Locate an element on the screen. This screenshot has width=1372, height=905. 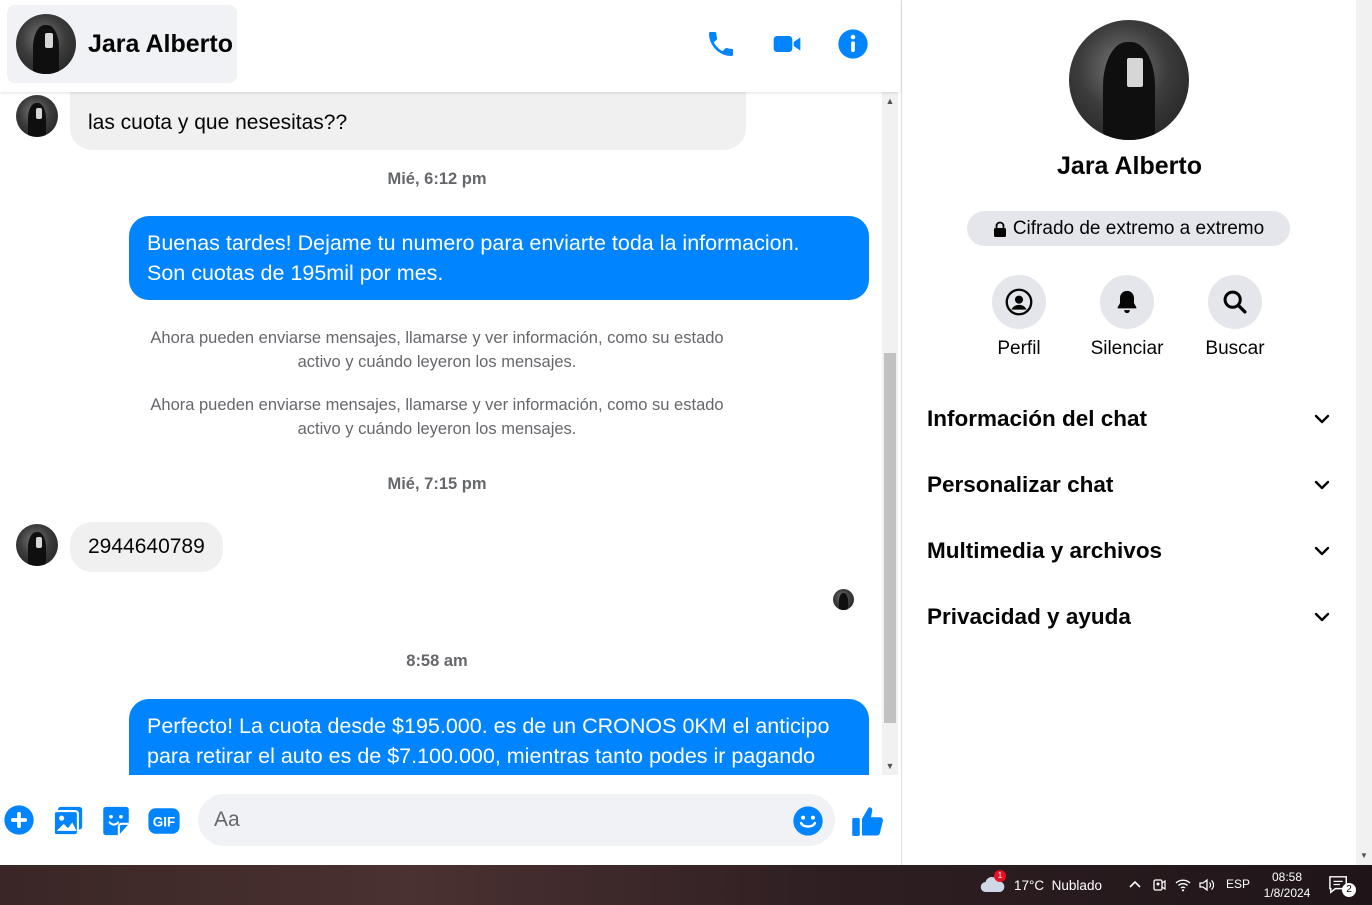
profile-action-label: Perfil is located at coordinates (1019, 348).